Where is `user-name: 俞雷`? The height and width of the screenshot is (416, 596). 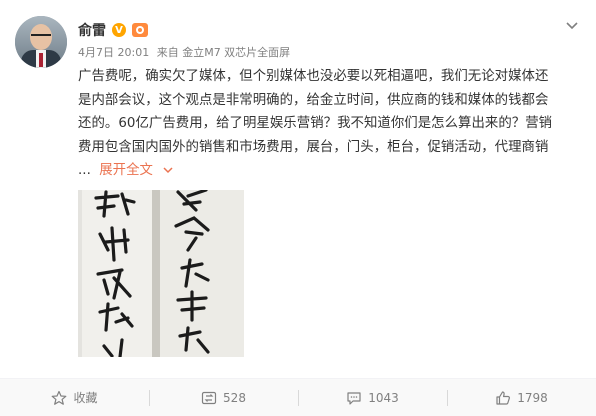 user-name: 俞雷 is located at coordinates (92, 30).